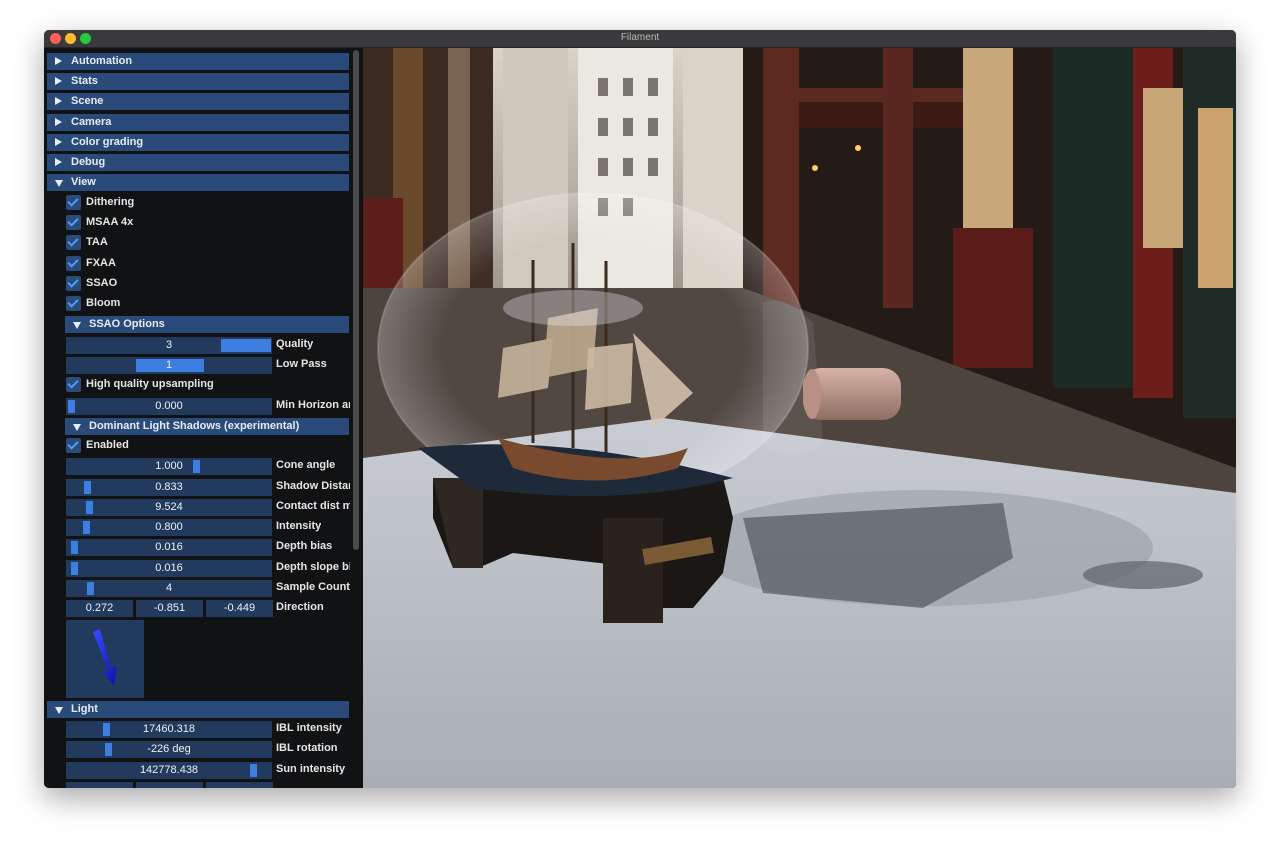 Image resolution: width=1280 pixels, height=846 pixels. What do you see at coordinates (84, 81) in the screenshot?
I see `section-label: Stats` at bounding box center [84, 81].